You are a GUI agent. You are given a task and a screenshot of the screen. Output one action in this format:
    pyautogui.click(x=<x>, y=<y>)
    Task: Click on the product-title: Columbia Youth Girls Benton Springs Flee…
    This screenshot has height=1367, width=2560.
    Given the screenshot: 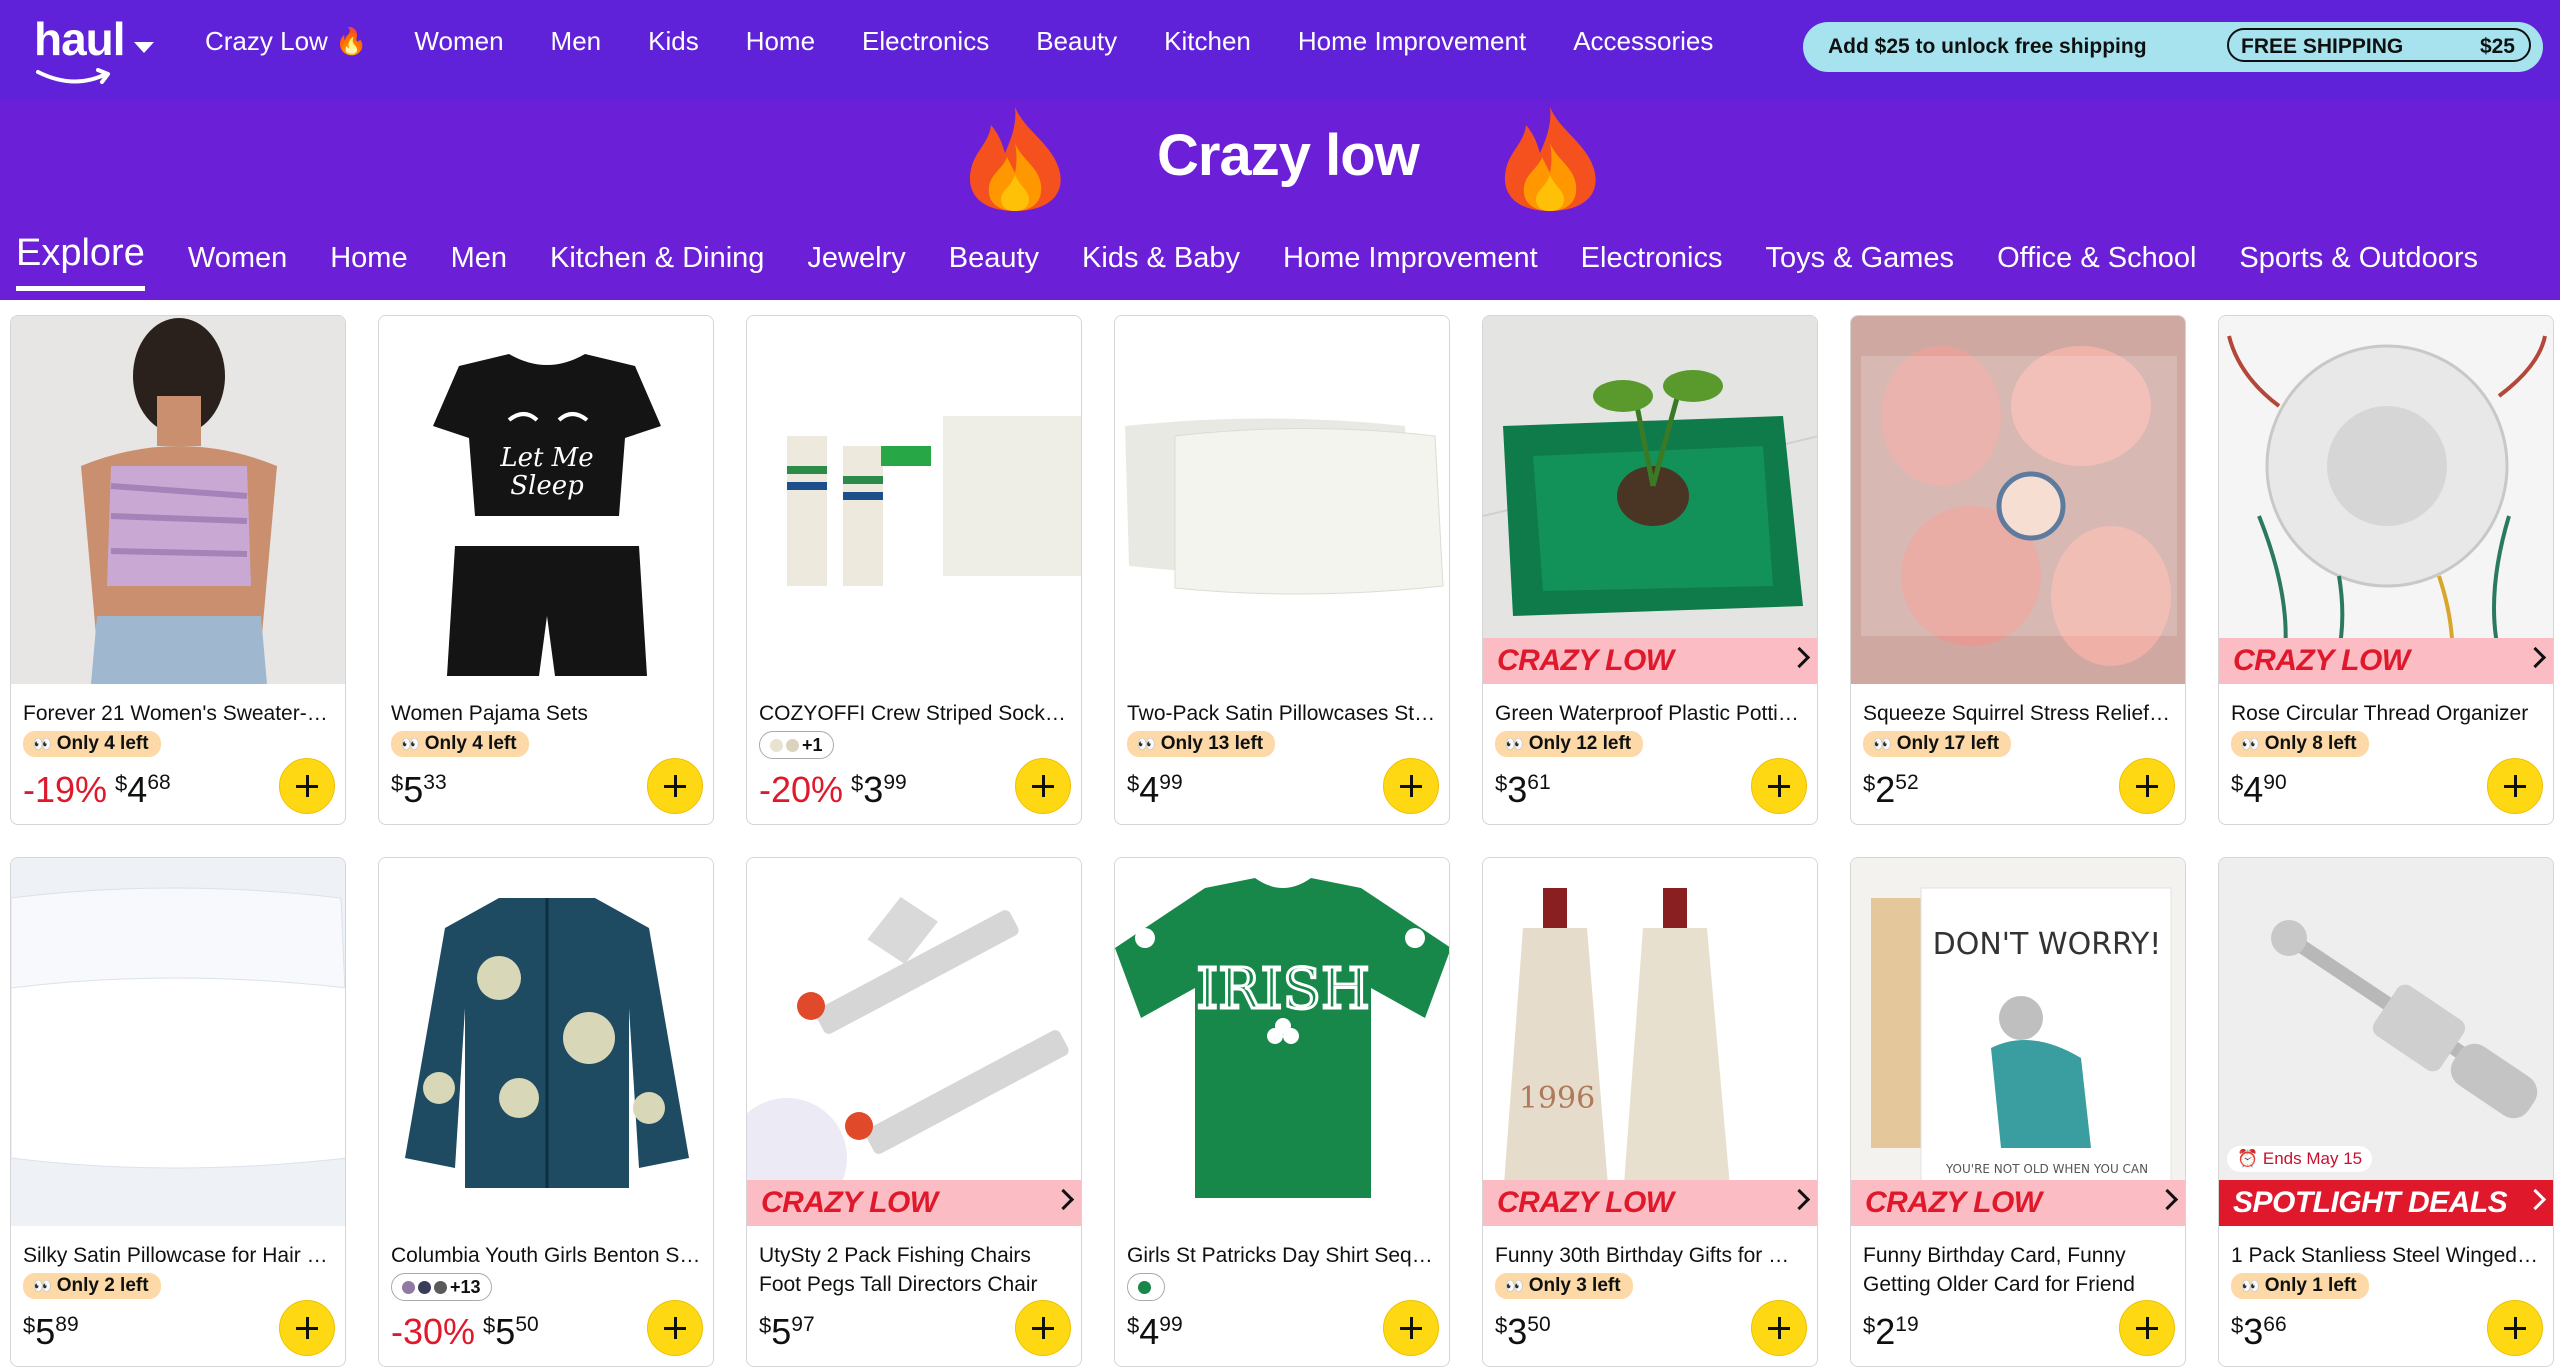 What is the action you would take?
    pyautogui.click(x=547, y=1255)
    